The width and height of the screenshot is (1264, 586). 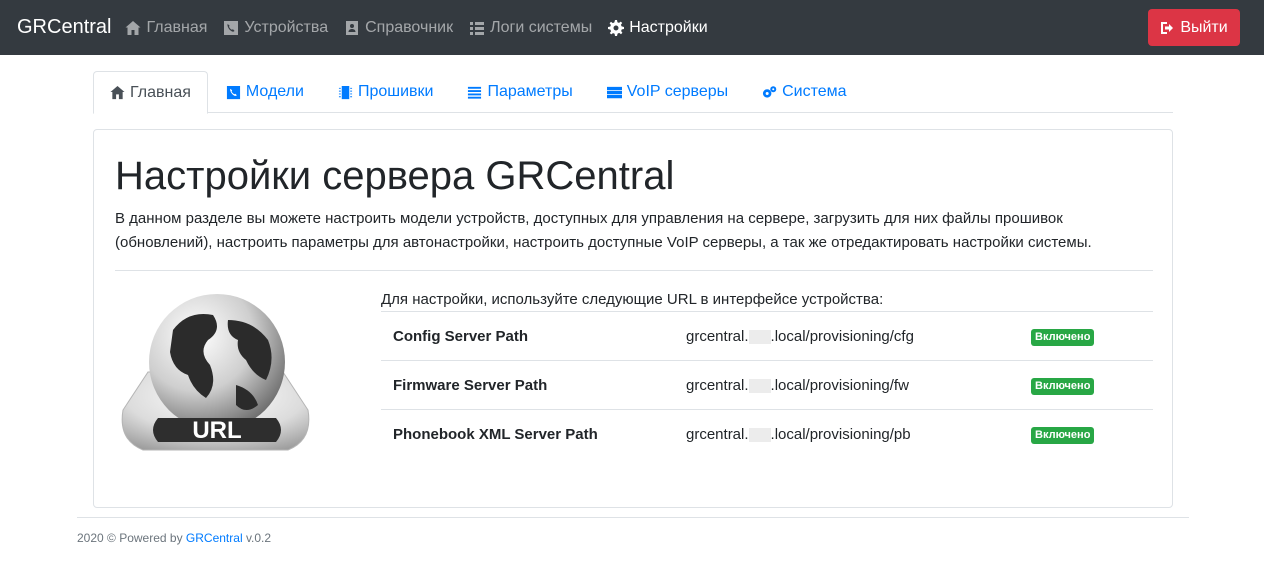 I want to click on cogs-icon, so click(x=770, y=91).